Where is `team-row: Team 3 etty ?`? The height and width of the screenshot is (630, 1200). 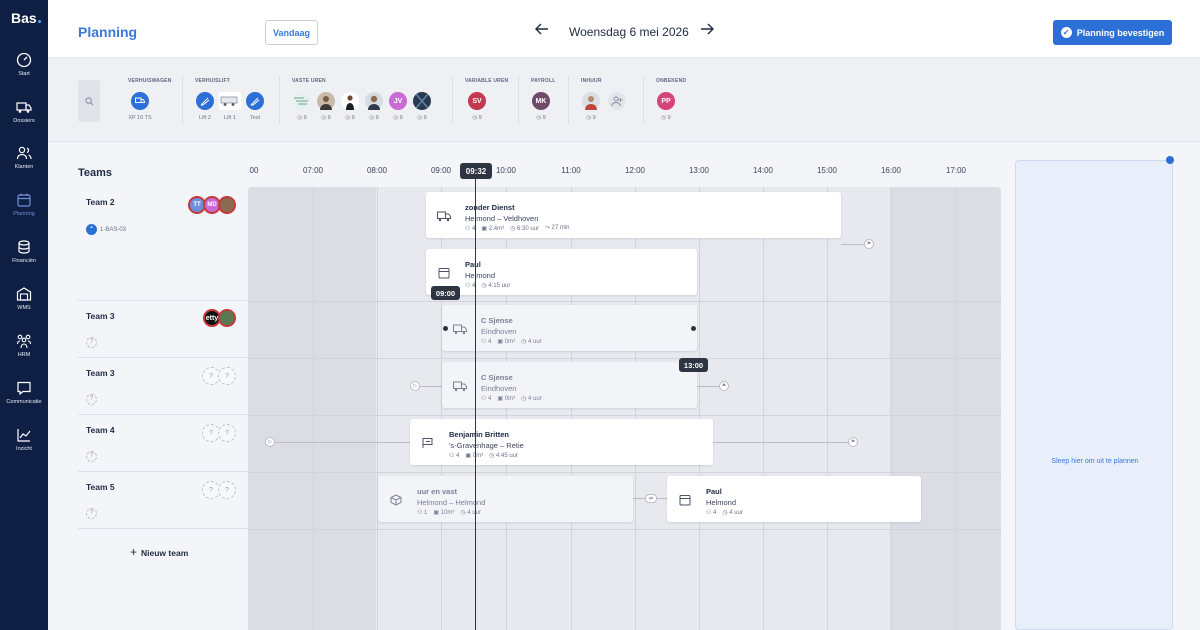
team-row: Team 3 etty ? is located at coordinates (163, 329).